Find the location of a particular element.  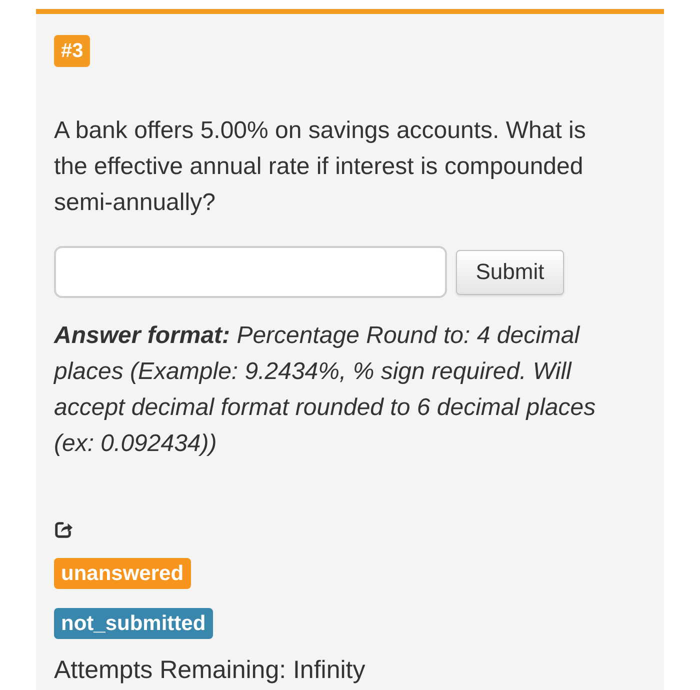

question-text: A bank offers 5.00% on savings accounts. What is the effective annual rate if interest is compounded semi-annually? is located at coordinates (320, 167).